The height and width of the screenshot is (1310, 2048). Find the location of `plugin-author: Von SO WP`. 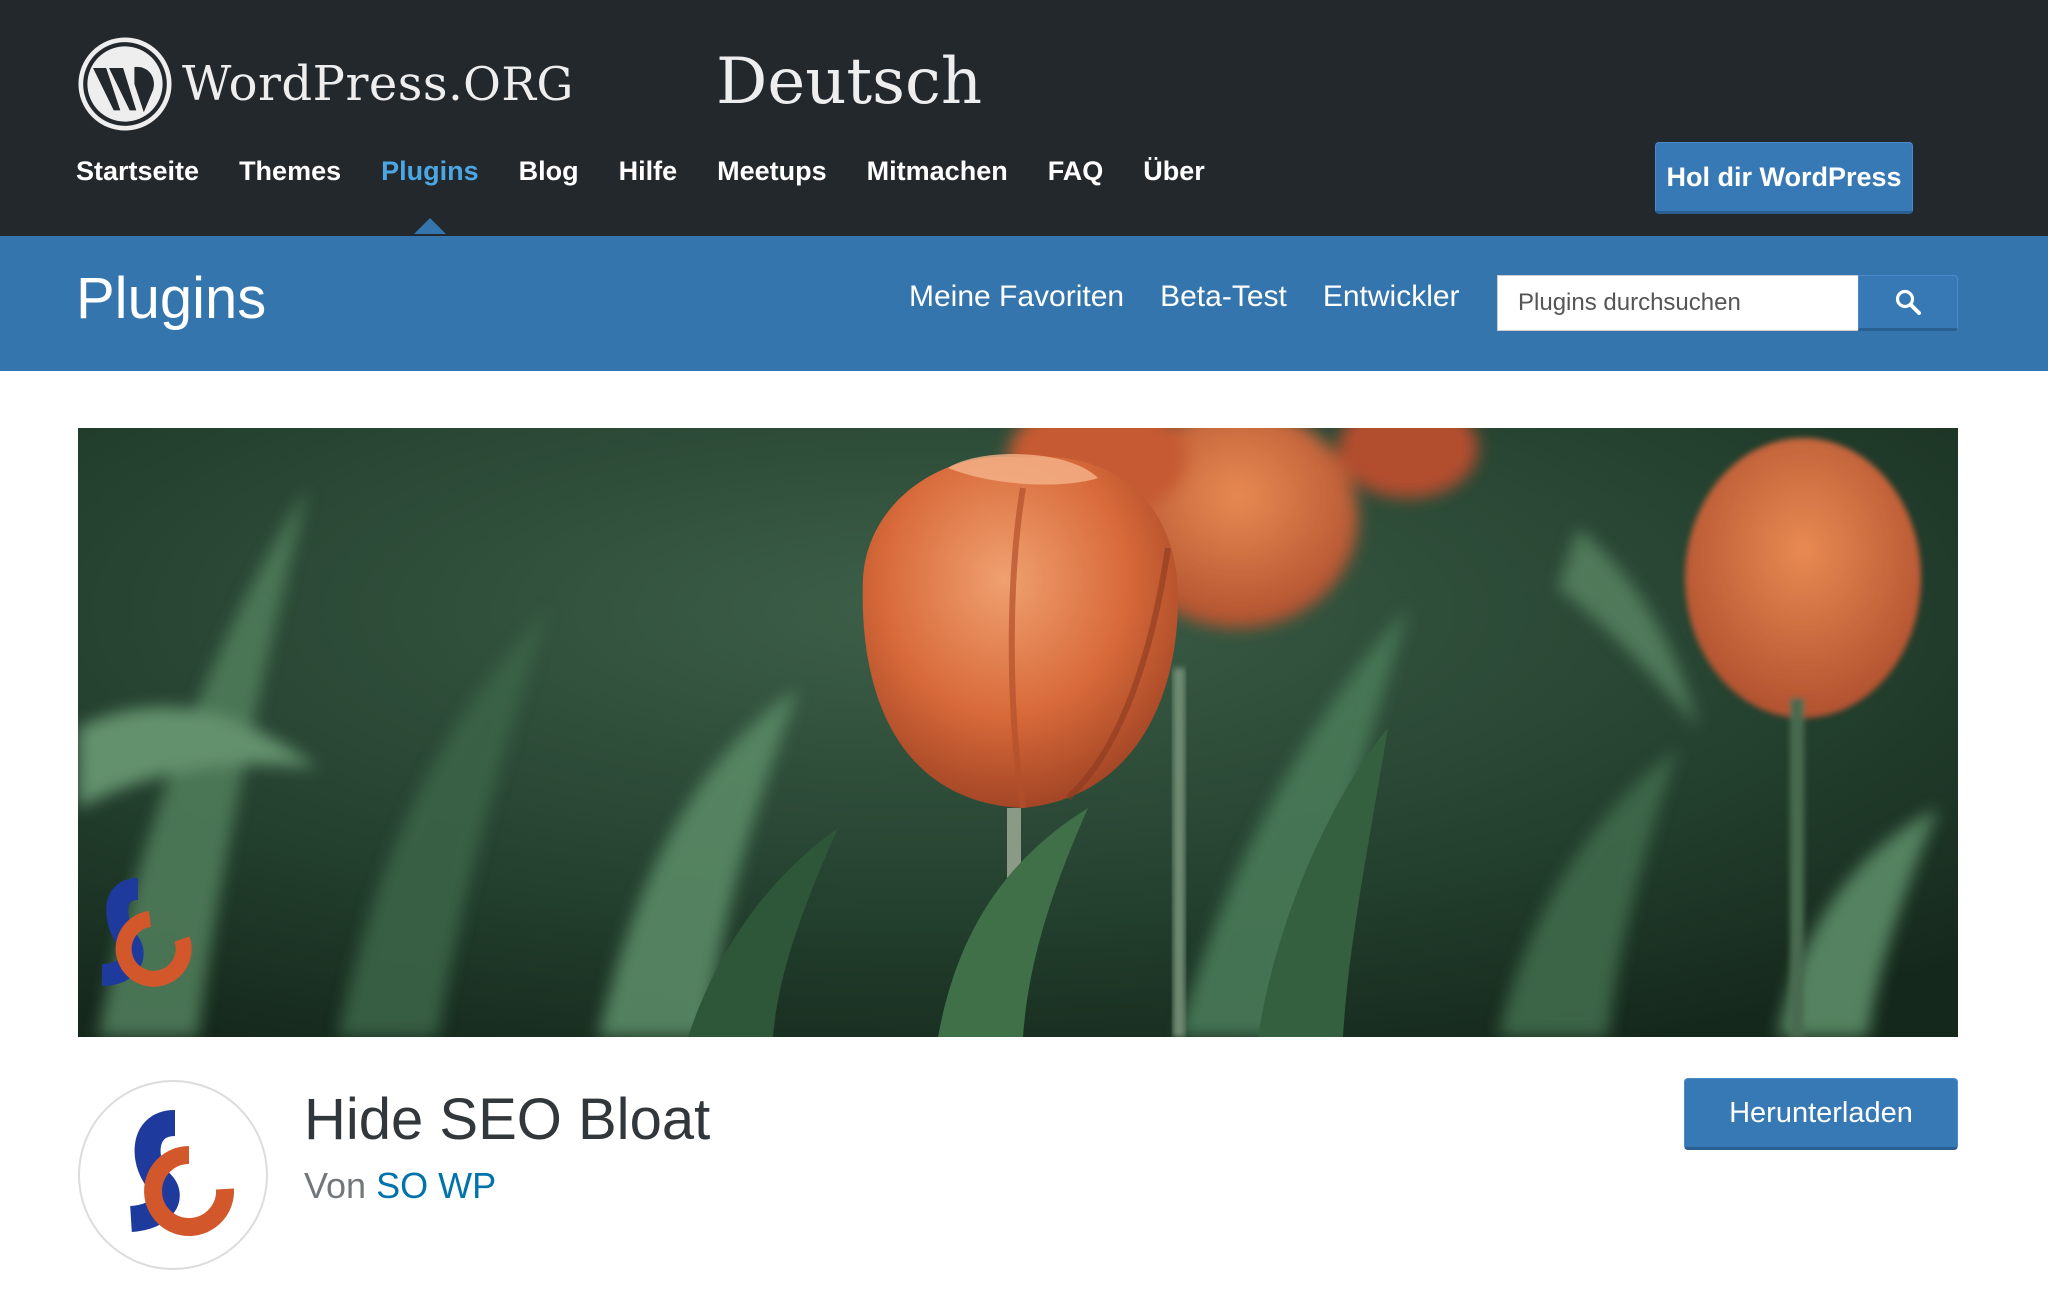

plugin-author: Von SO WP is located at coordinates (400, 1186).